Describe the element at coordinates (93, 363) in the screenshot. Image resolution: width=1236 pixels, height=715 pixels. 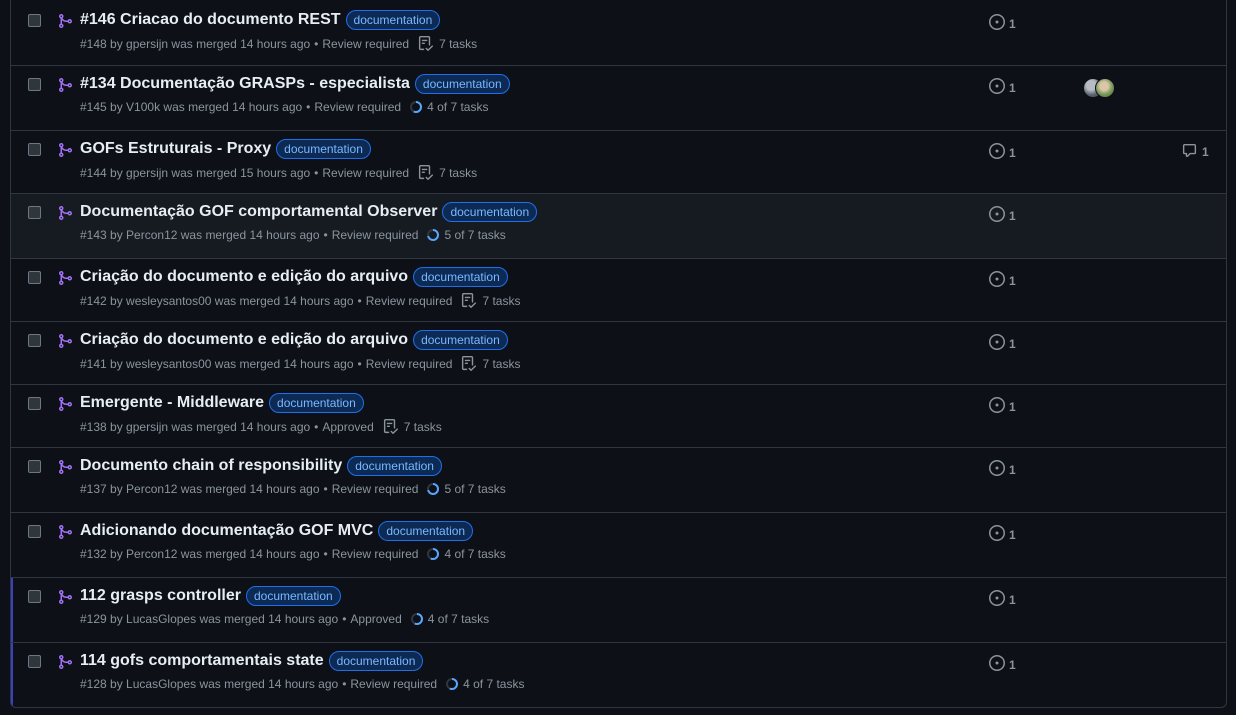
I see `pr-number: #141` at that location.